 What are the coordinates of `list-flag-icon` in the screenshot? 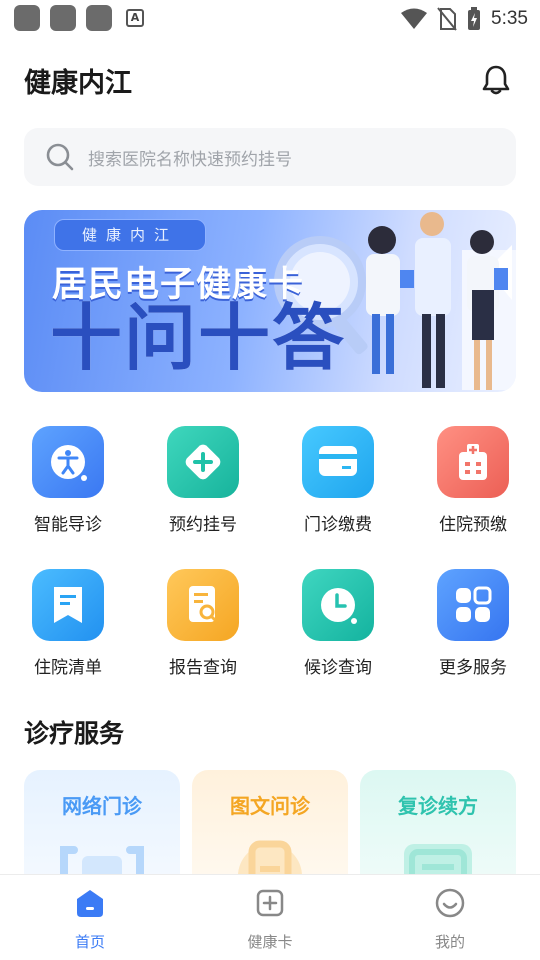 It's located at (68, 605).